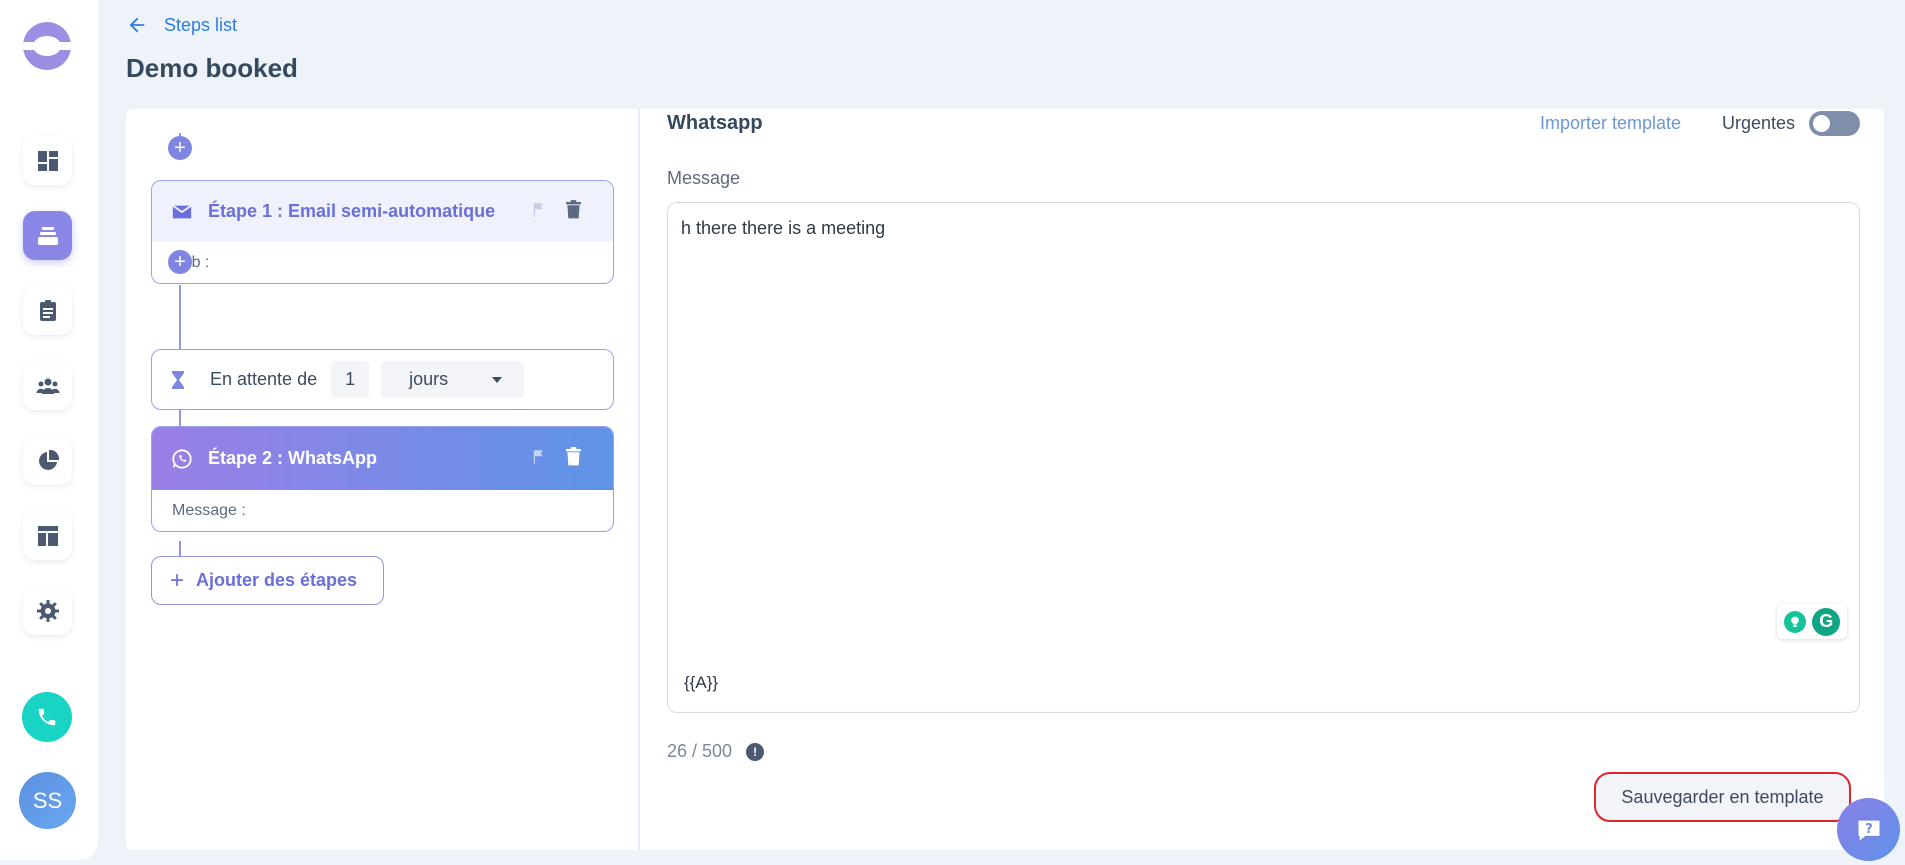 This screenshot has width=1905, height=865. I want to click on chat-help-icon: ?, so click(1868, 830).